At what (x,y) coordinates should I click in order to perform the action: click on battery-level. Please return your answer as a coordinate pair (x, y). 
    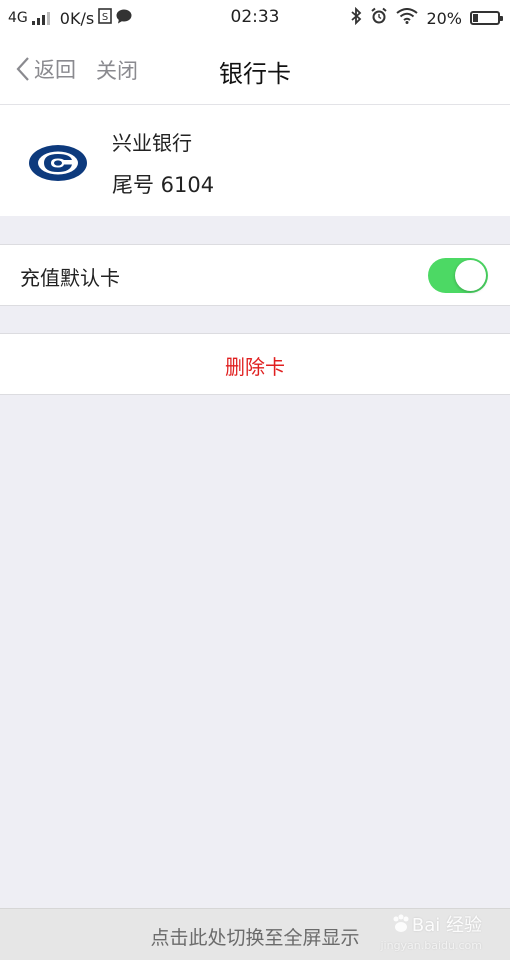
    Looking at the image, I should click on (475, 18).